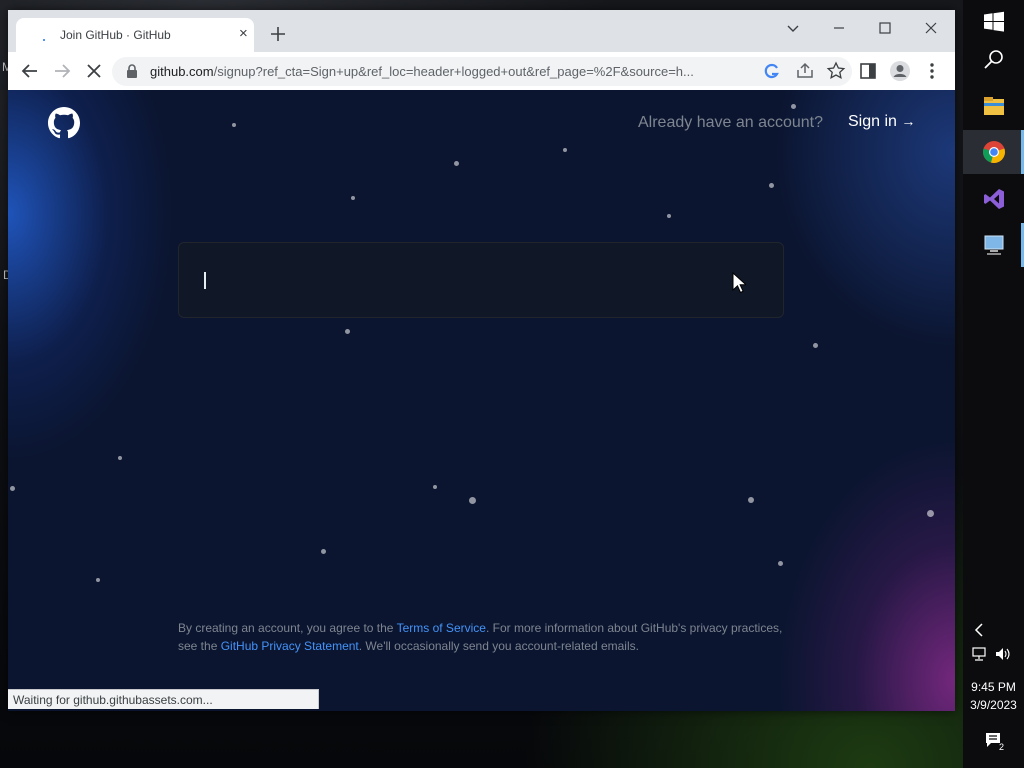  Describe the element at coordinates (908, 121) in the screenshot. I see `arrow-right-icon: →` at that location.